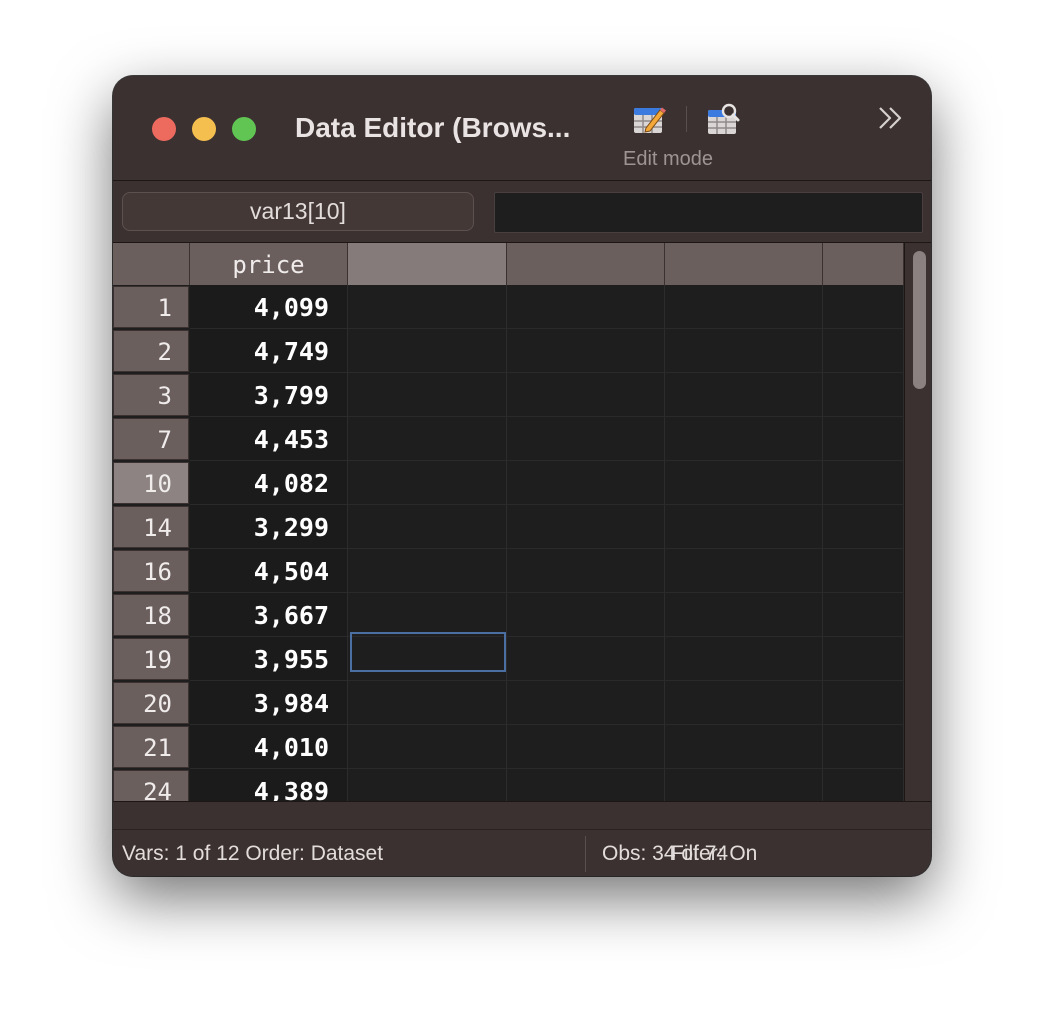 The height and width of the screenshot is (1026, 1044). What do you see at coordinates (686, 119) in the screenshot?
I see `toolbar-separator` at bounding box center [686, 119].